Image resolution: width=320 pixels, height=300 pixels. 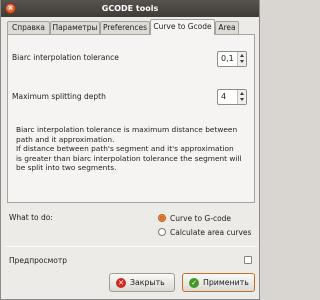 I want to click on help-line: path and it approximation., so click(x=65, y=139).